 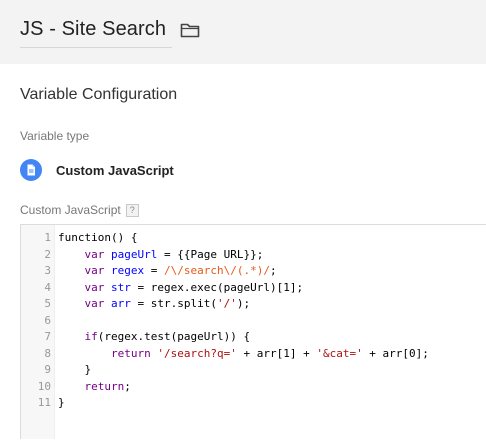 What do you see at coordinates (226, 303) in the screenshot?
I see `code-token: '/'` at bounding box center [226, 303].